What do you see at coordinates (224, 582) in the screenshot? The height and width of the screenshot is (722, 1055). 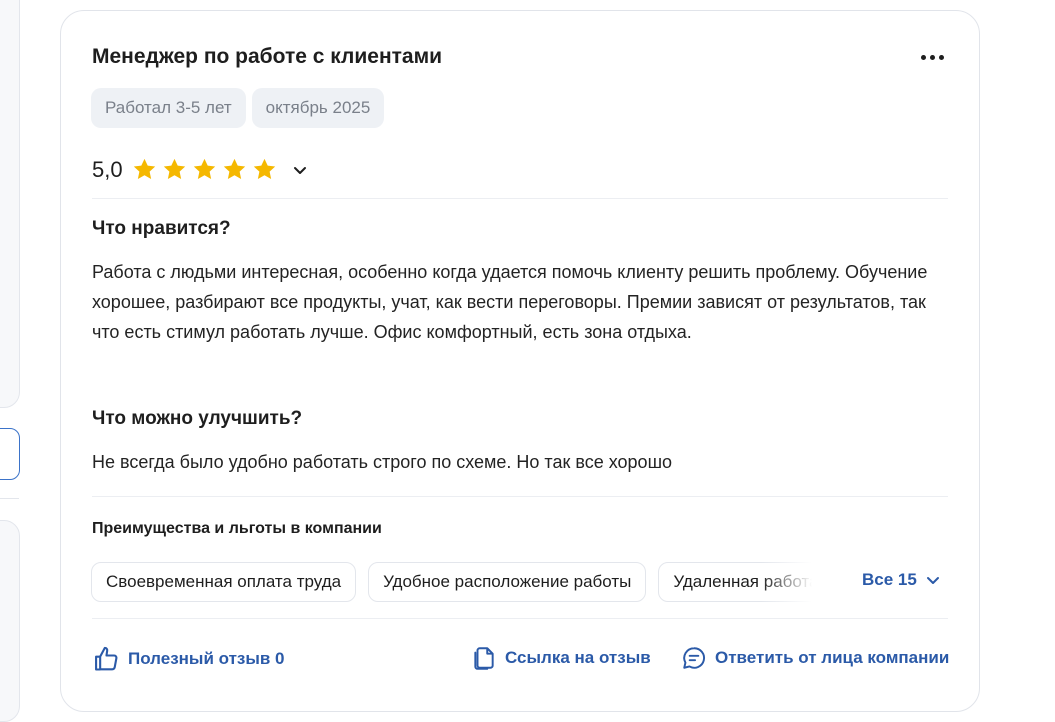 I see `benefit-chip: Своевременная оплата труда` at bounding box center [224, 582].